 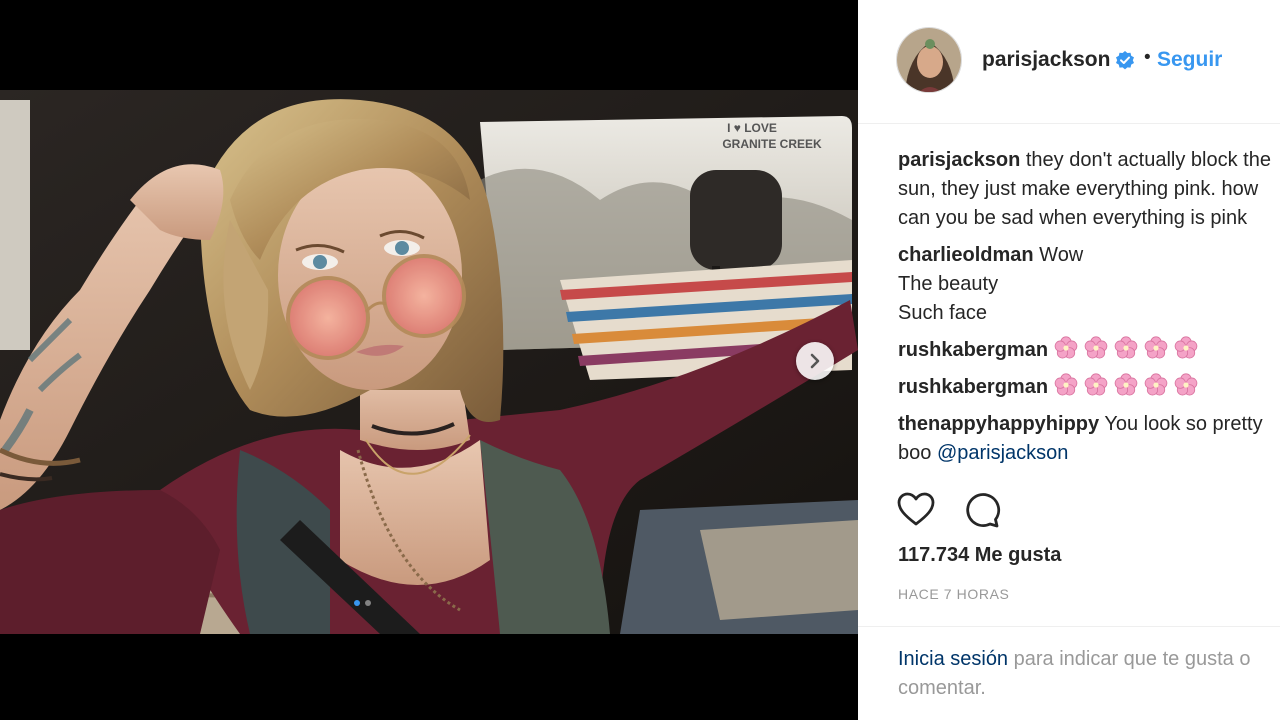 I want to click on next-photo-button, so click(x=815, y=361).